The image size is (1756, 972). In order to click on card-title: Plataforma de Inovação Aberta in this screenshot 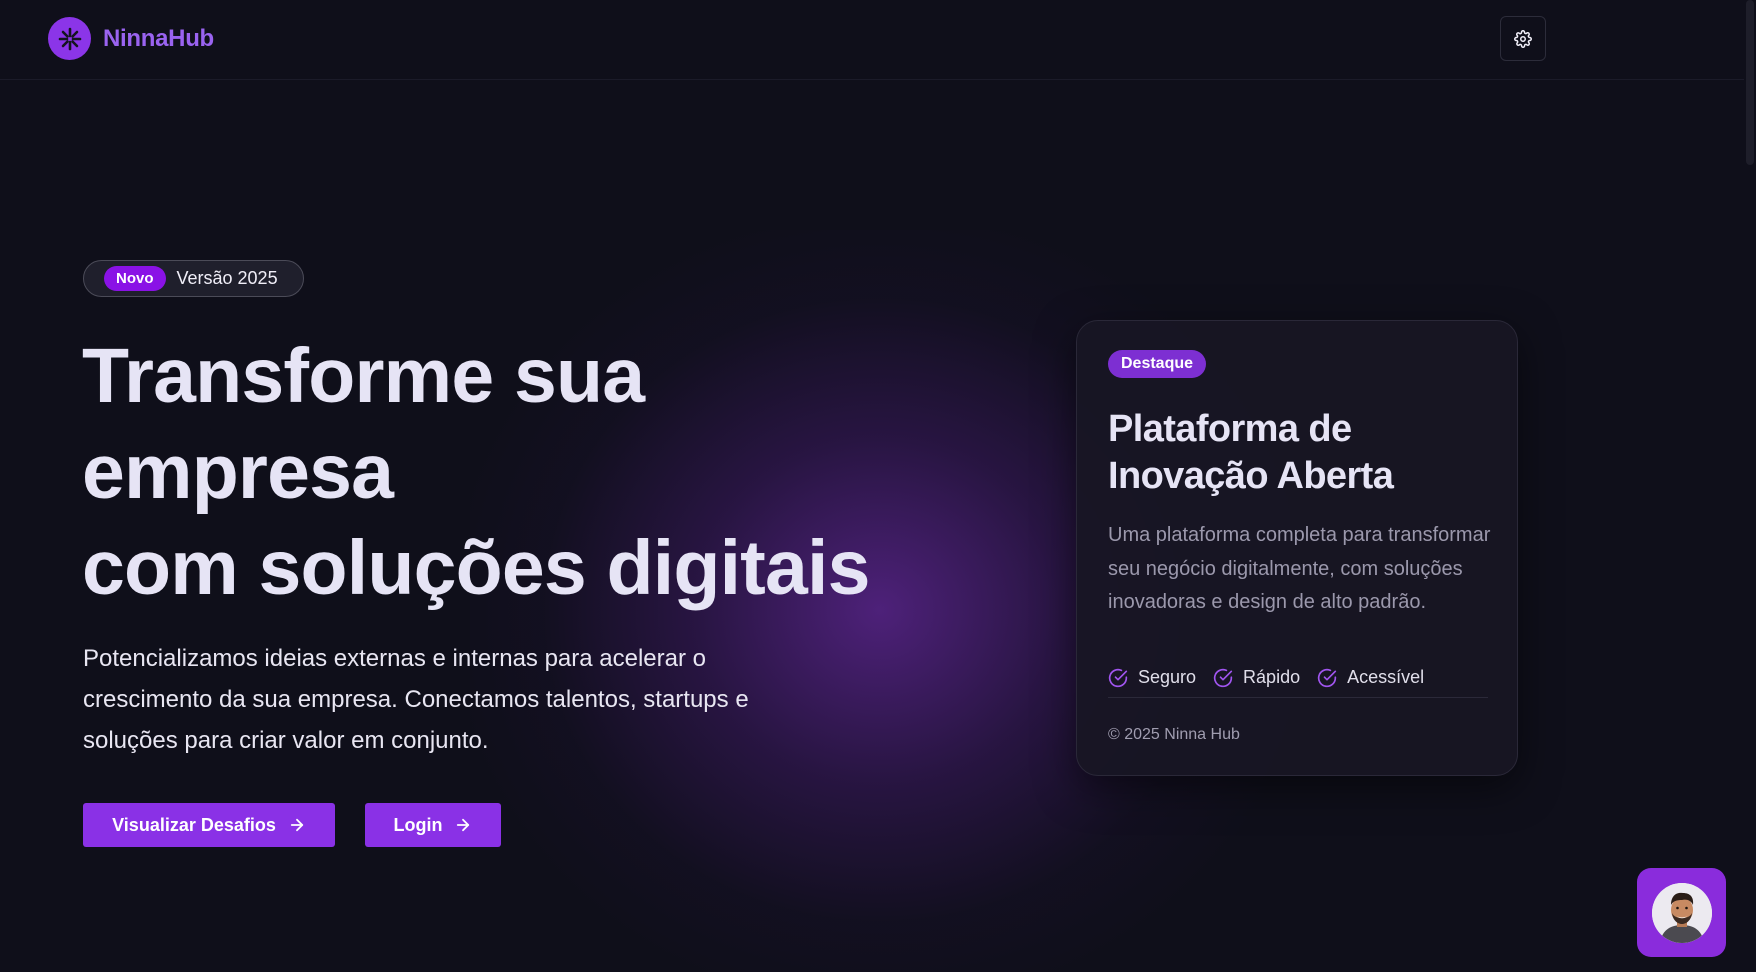, I will do `click(1303, 453)`.